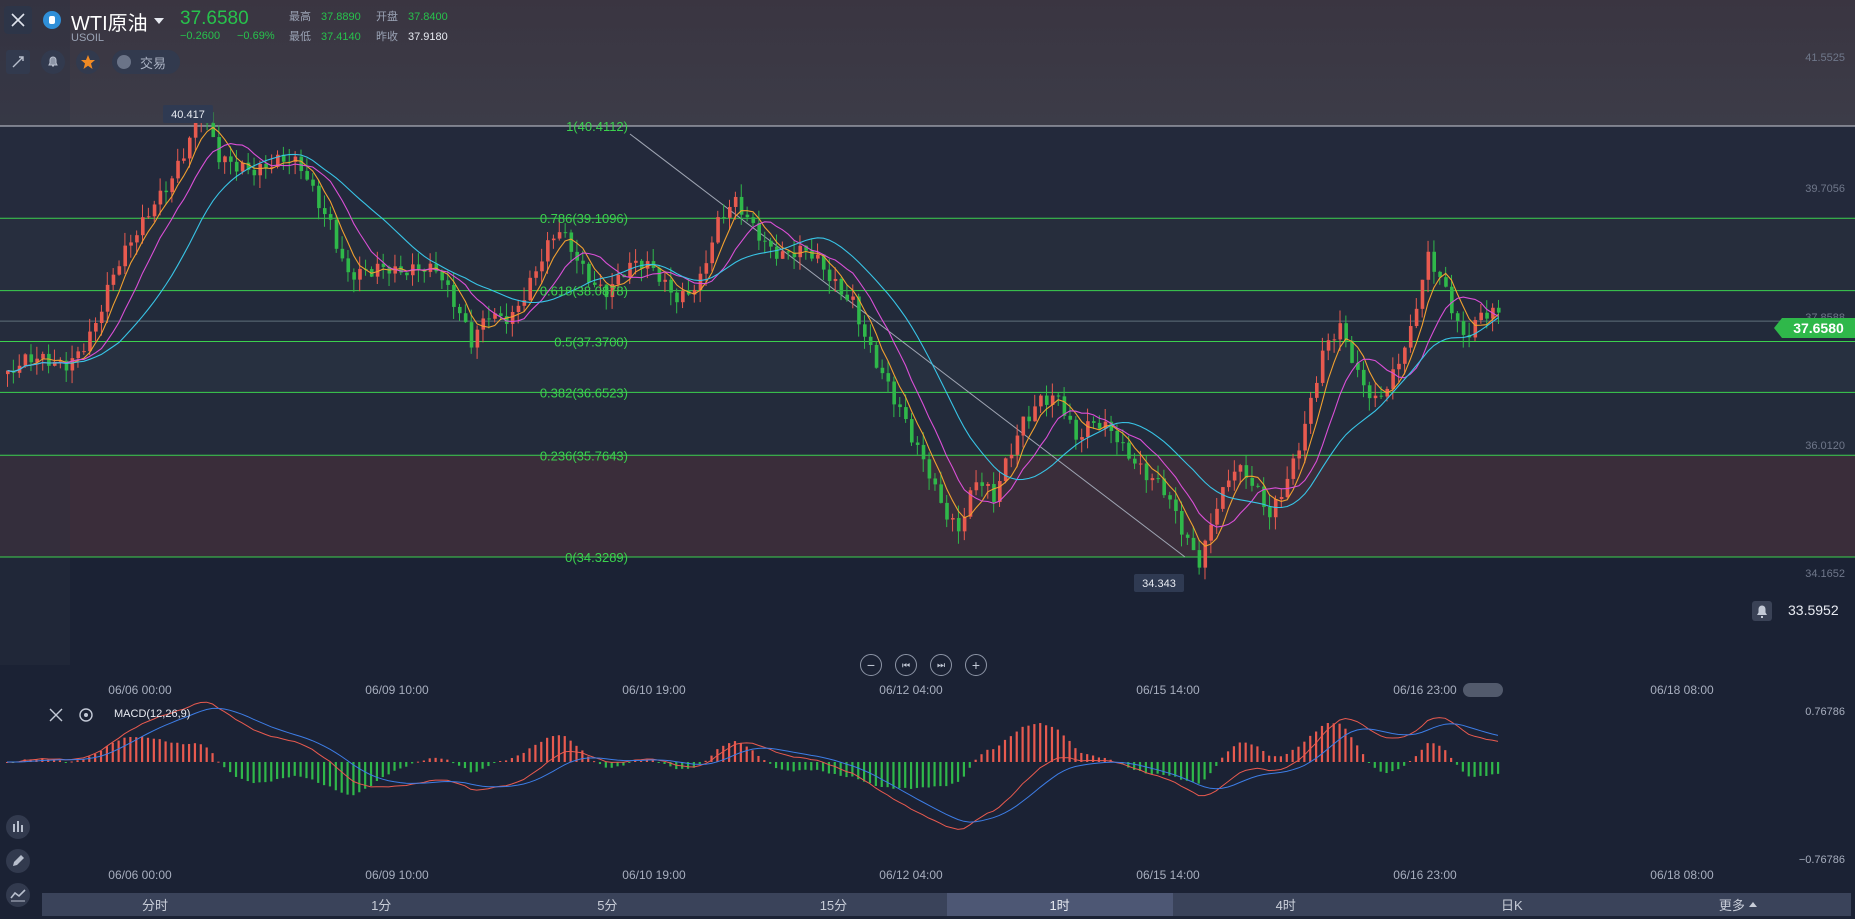 The width and height of the screenshot is (1855, 919). Describe the element at coordinates (381, 904) in the screenshot. I see `tab-1min: 1分` at that location.